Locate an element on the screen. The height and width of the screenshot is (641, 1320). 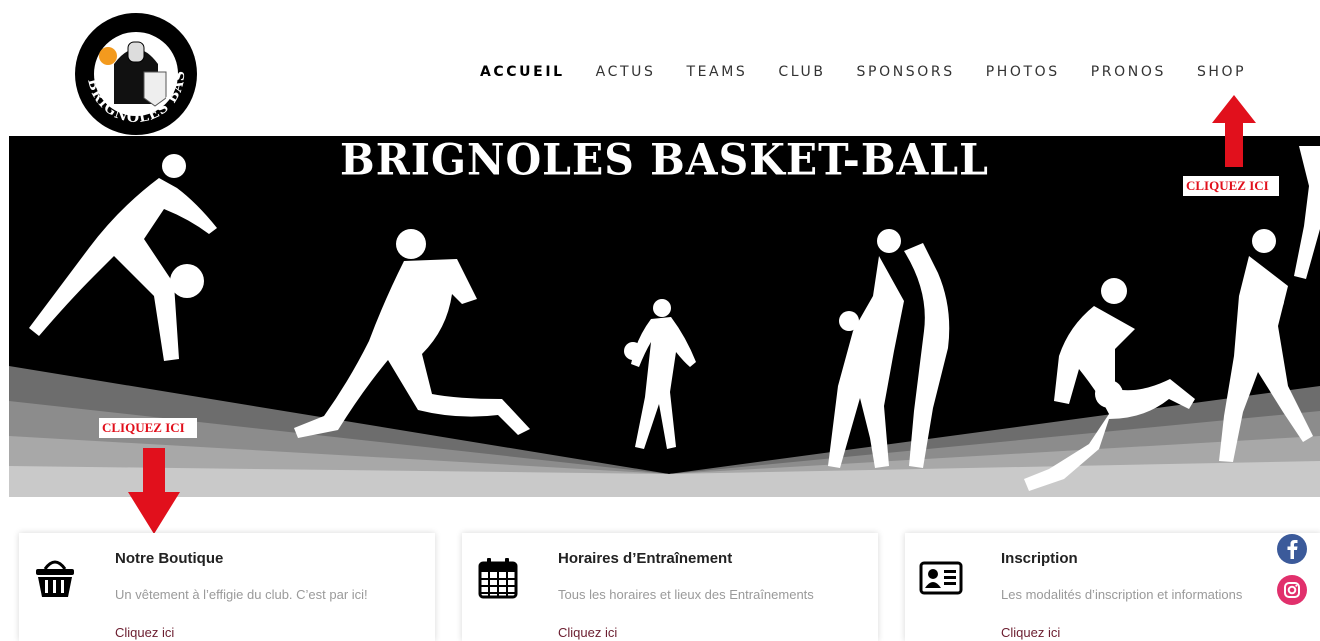
cliquez-ici-label-bottom: CLIQUEZ ICI is located at coordinates (148, 428).